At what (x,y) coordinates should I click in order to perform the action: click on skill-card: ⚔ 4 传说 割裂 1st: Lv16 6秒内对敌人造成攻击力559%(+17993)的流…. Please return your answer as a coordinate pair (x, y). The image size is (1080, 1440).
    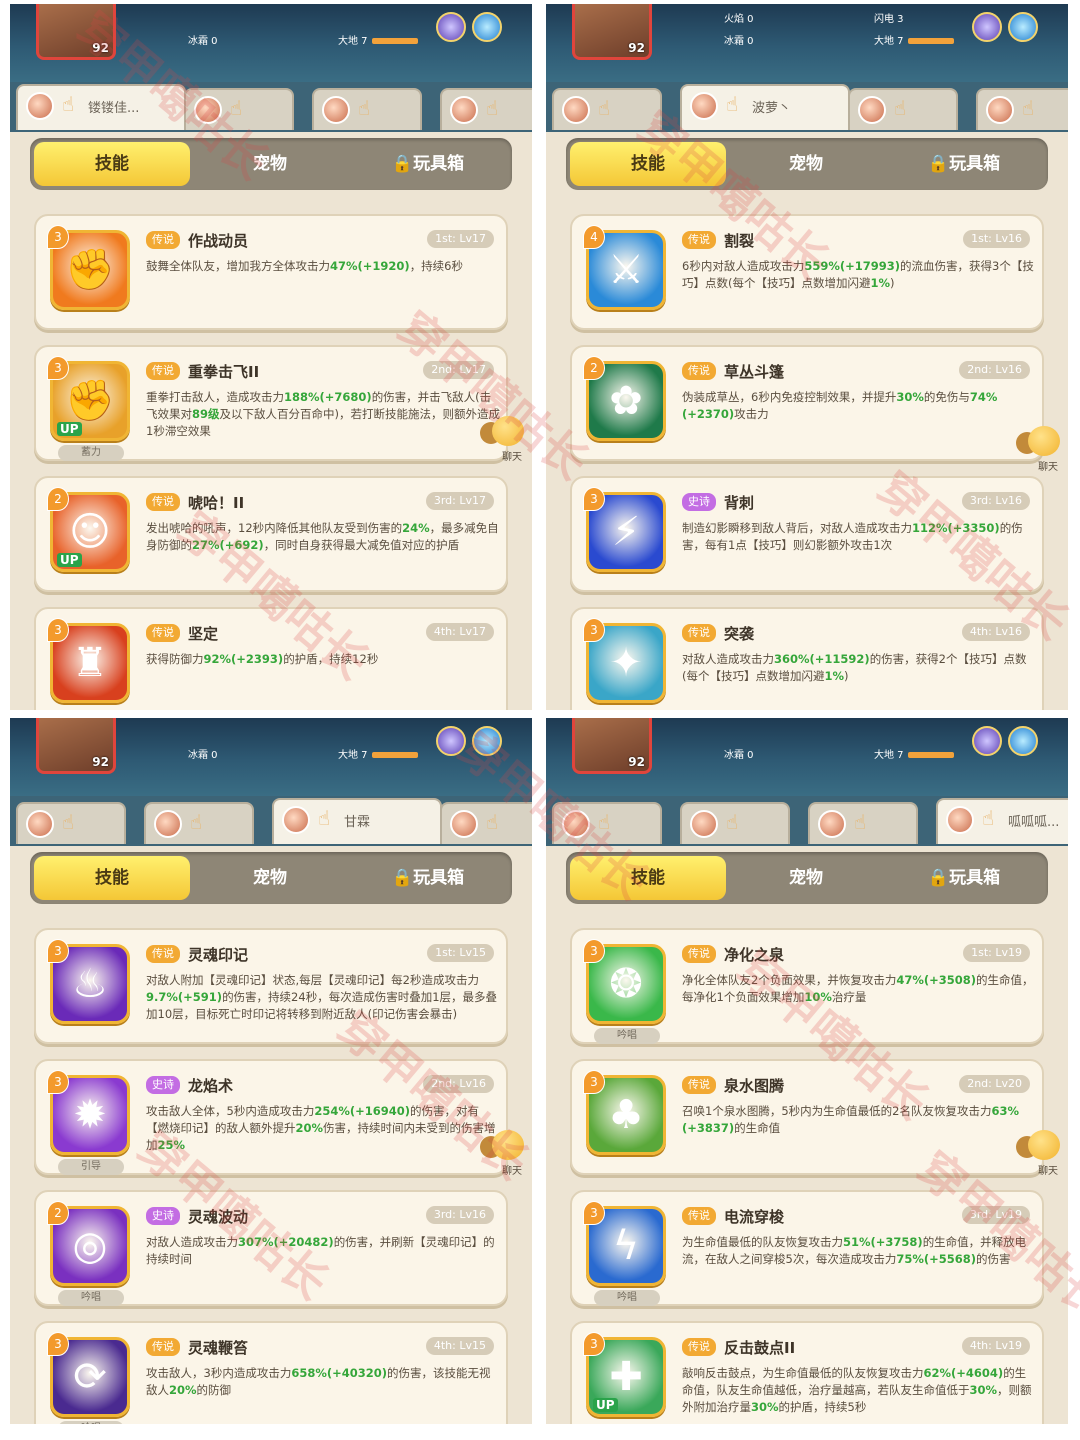
    Looking at the image, I should click on (807, 272).